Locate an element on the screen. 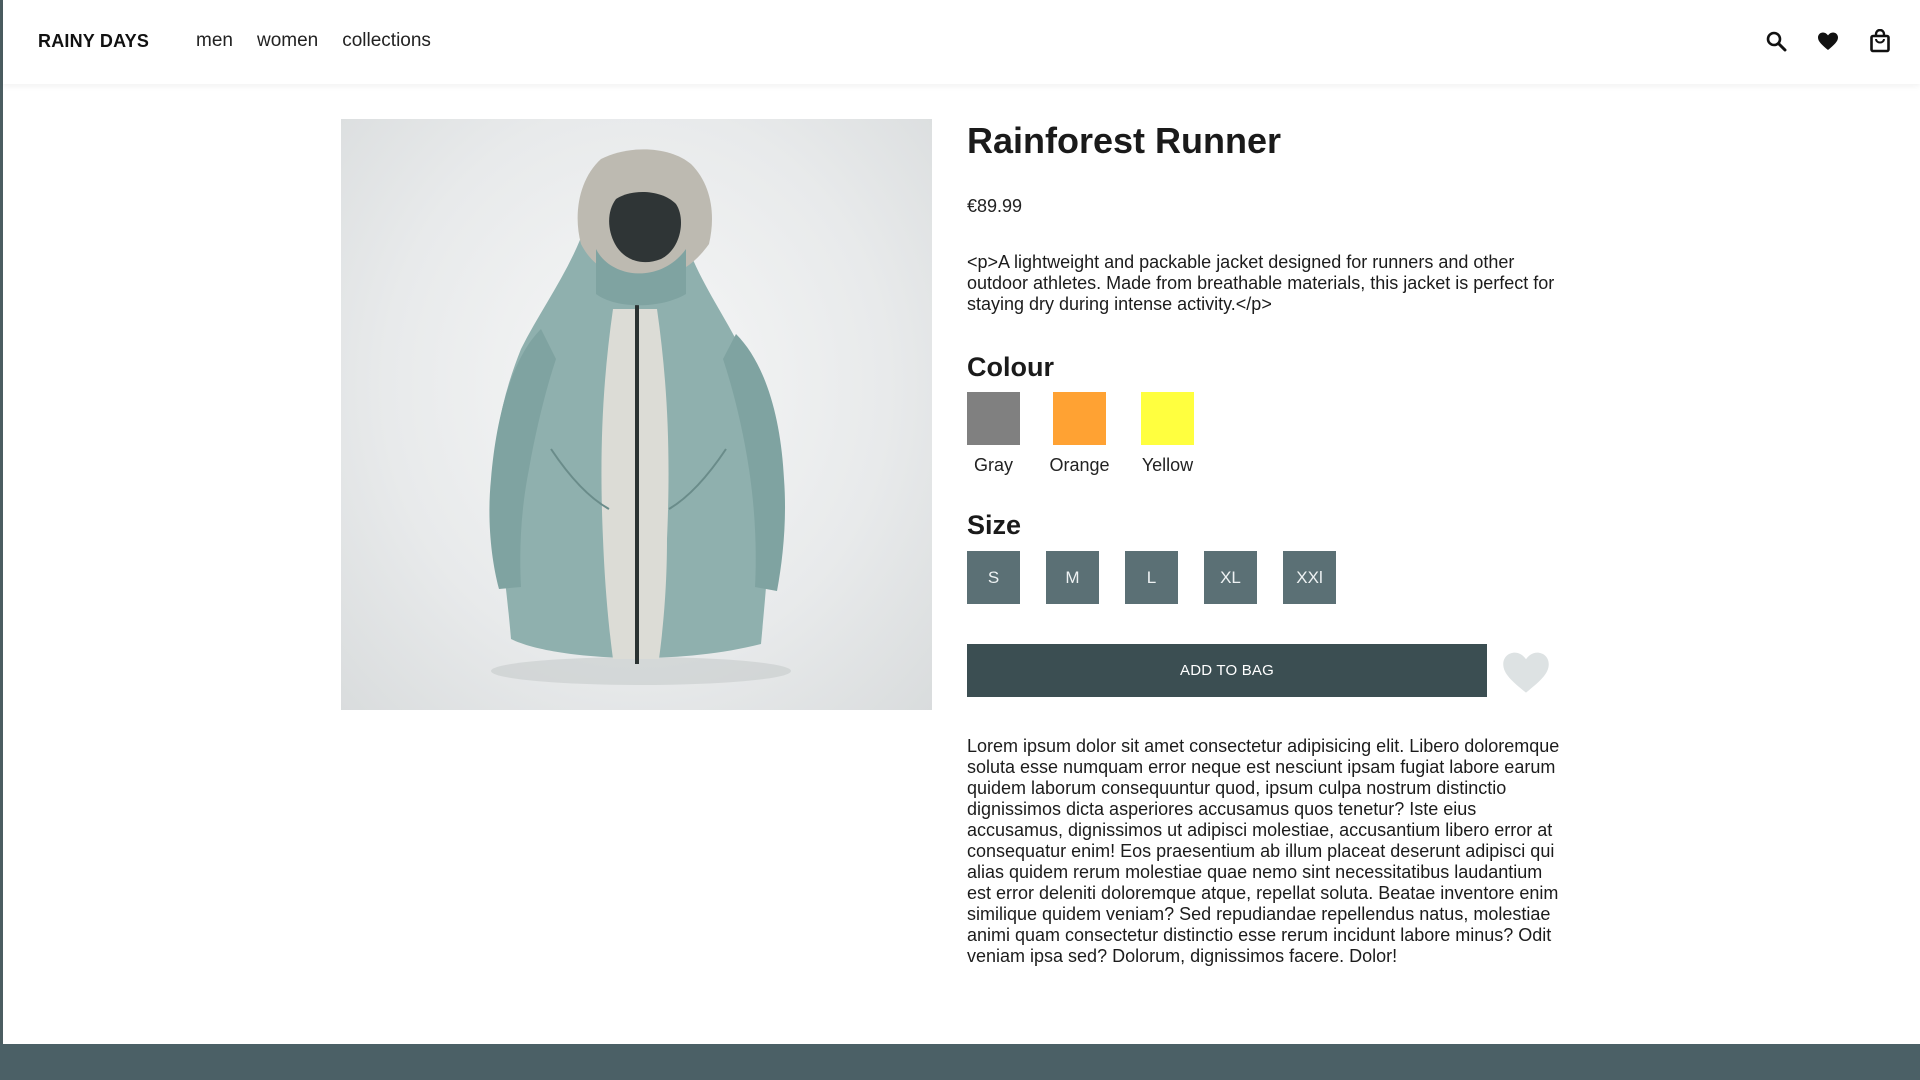  colour-option-gray: Gray is located at coordinates (993, 434).